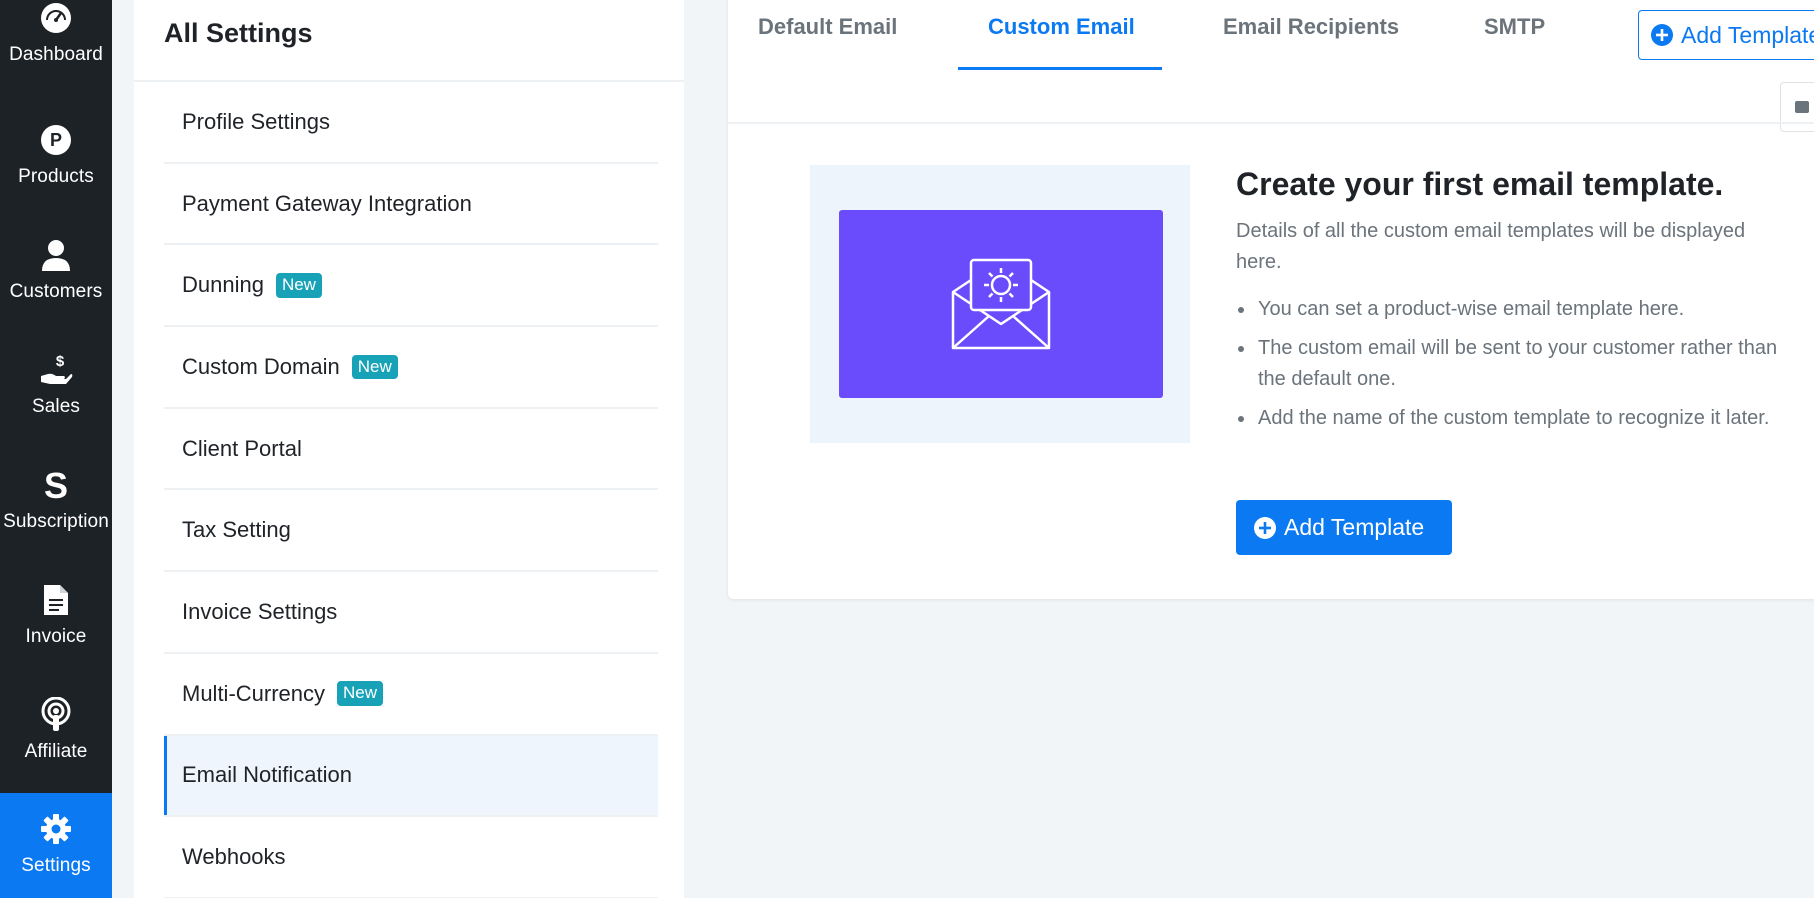  What do you see at coordinates (56, 521) in the screenshot?
I see `nav-label: Subscription` at bounding box center [56, 521].